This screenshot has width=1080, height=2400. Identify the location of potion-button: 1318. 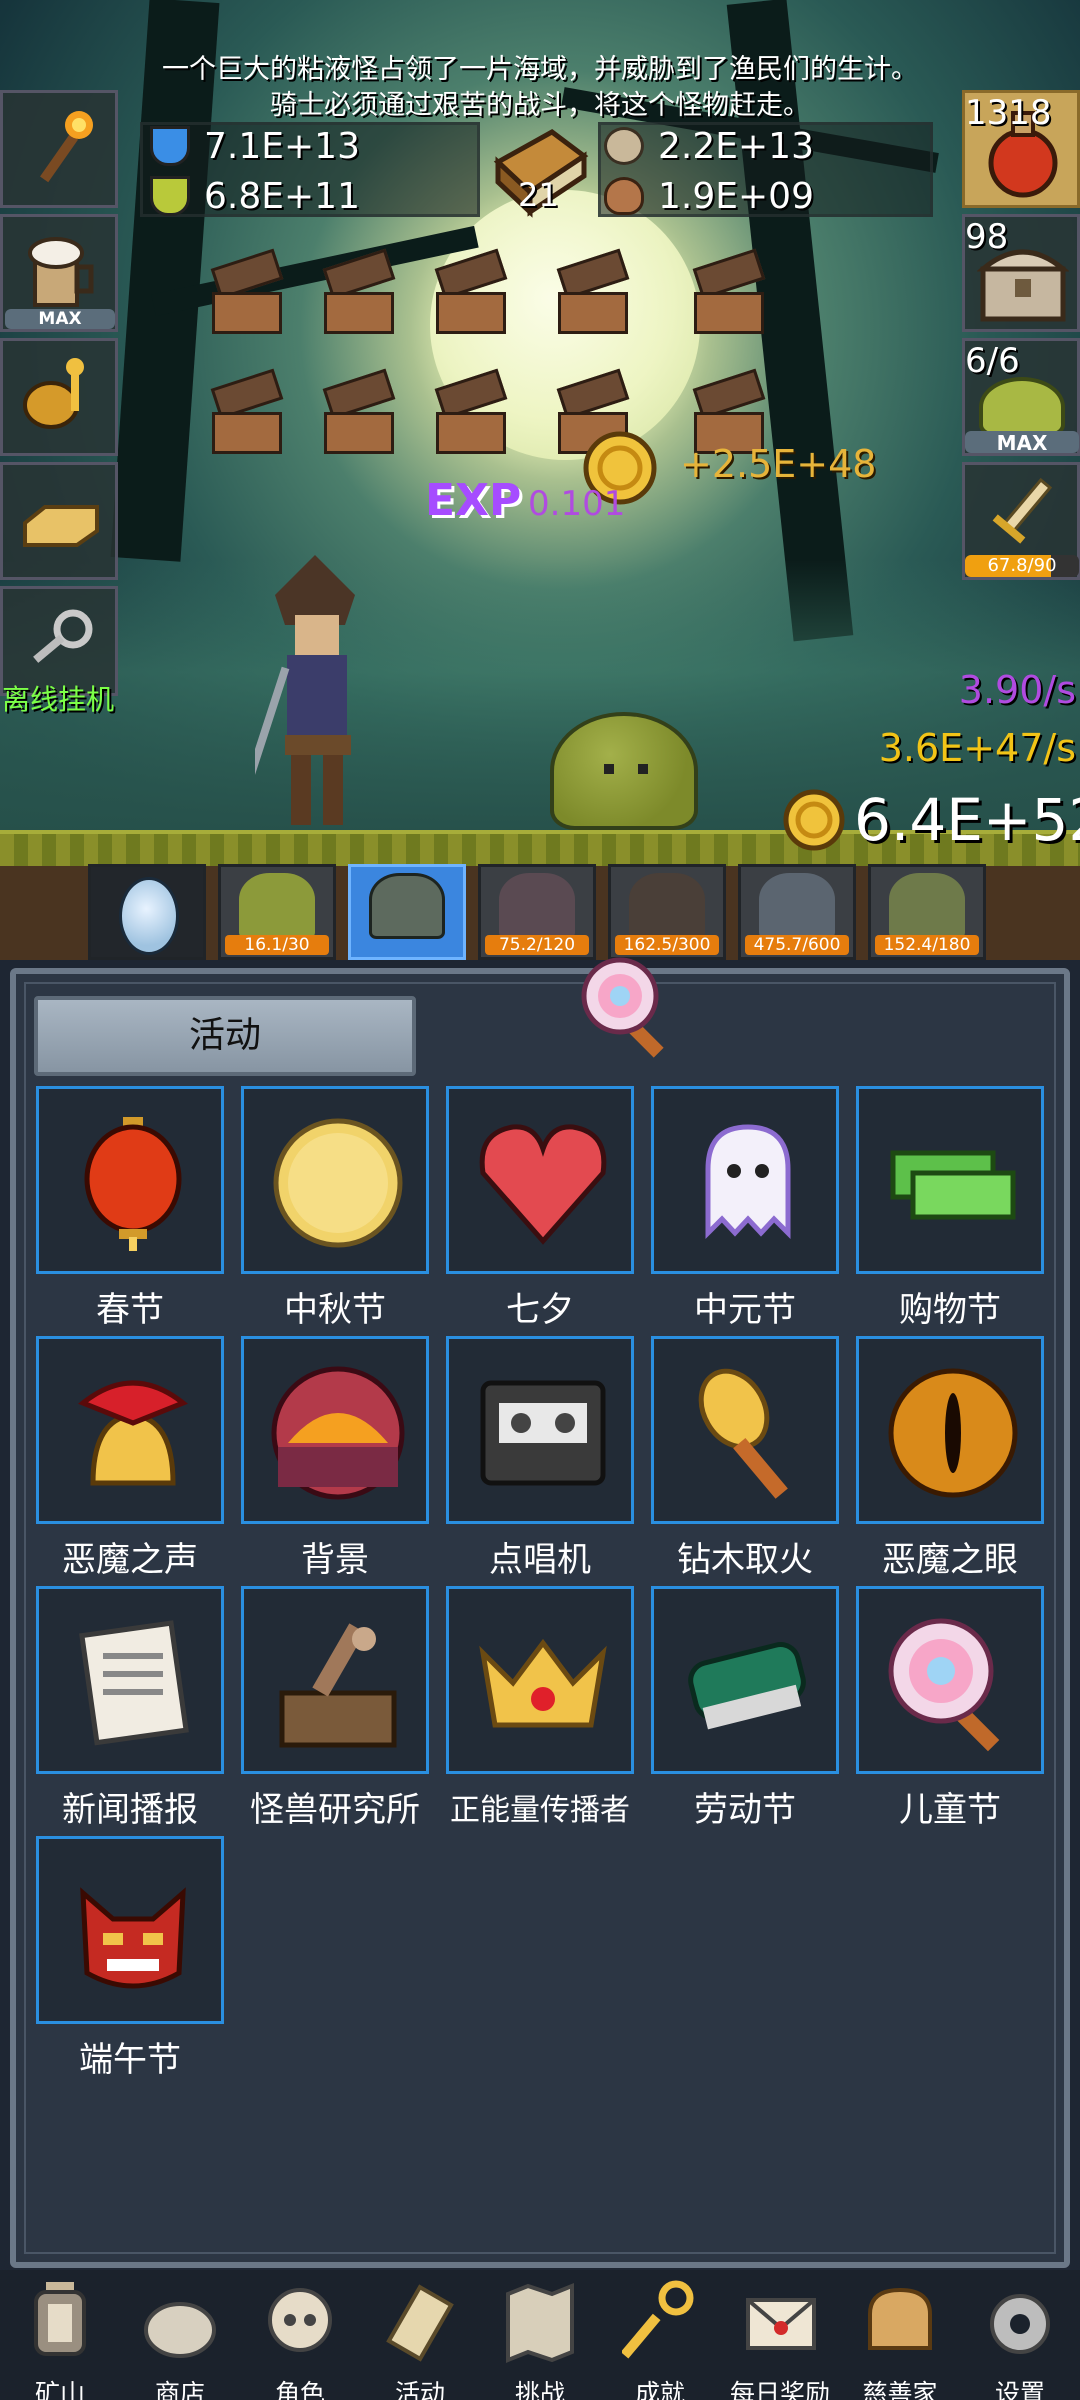
(1021, 149).